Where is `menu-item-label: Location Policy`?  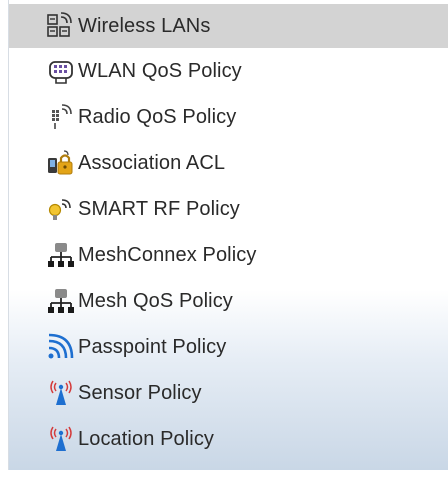
menu-item-label: Location Policy is located at coordinates (146, 438).